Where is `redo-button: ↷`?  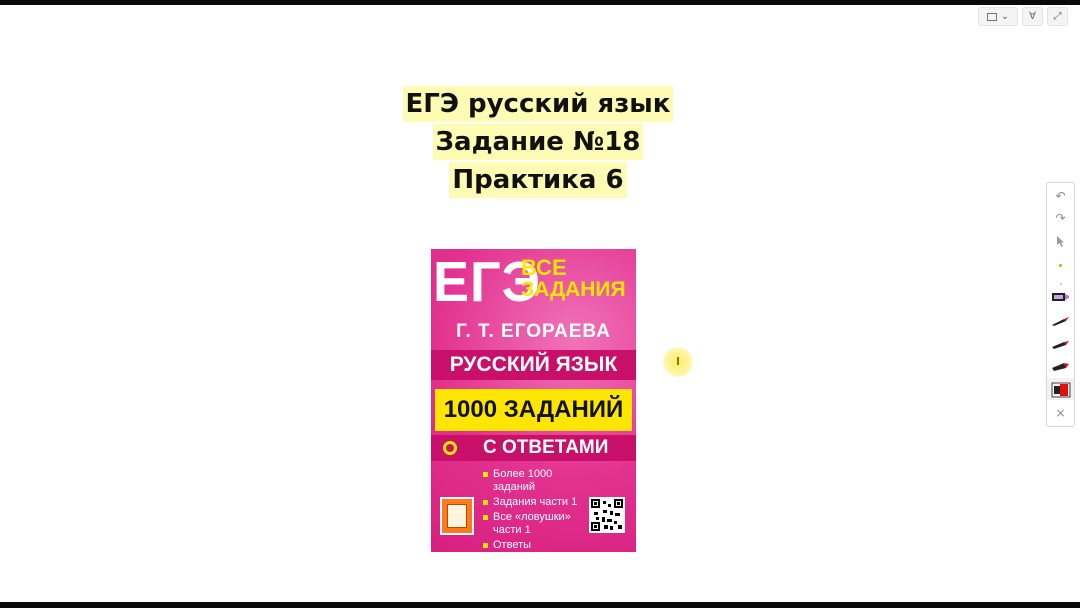 redo-button: ↷ is located at coordinates (1060, 218).